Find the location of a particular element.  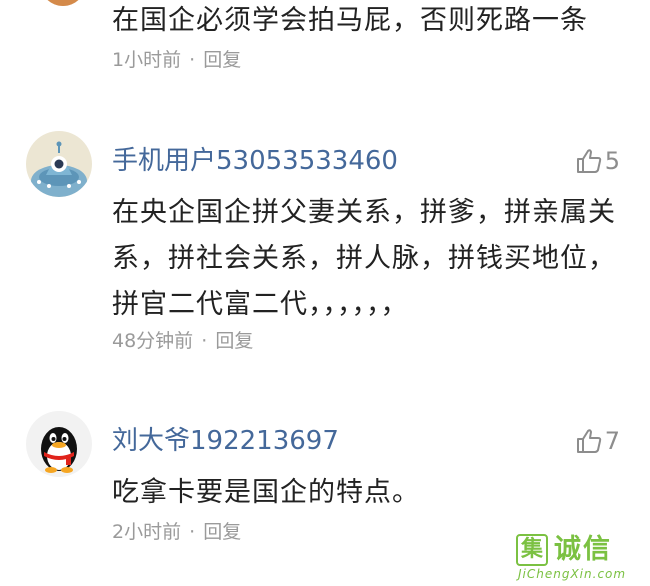

comment-time: 2小时前 is located at coordinates (147, 532).